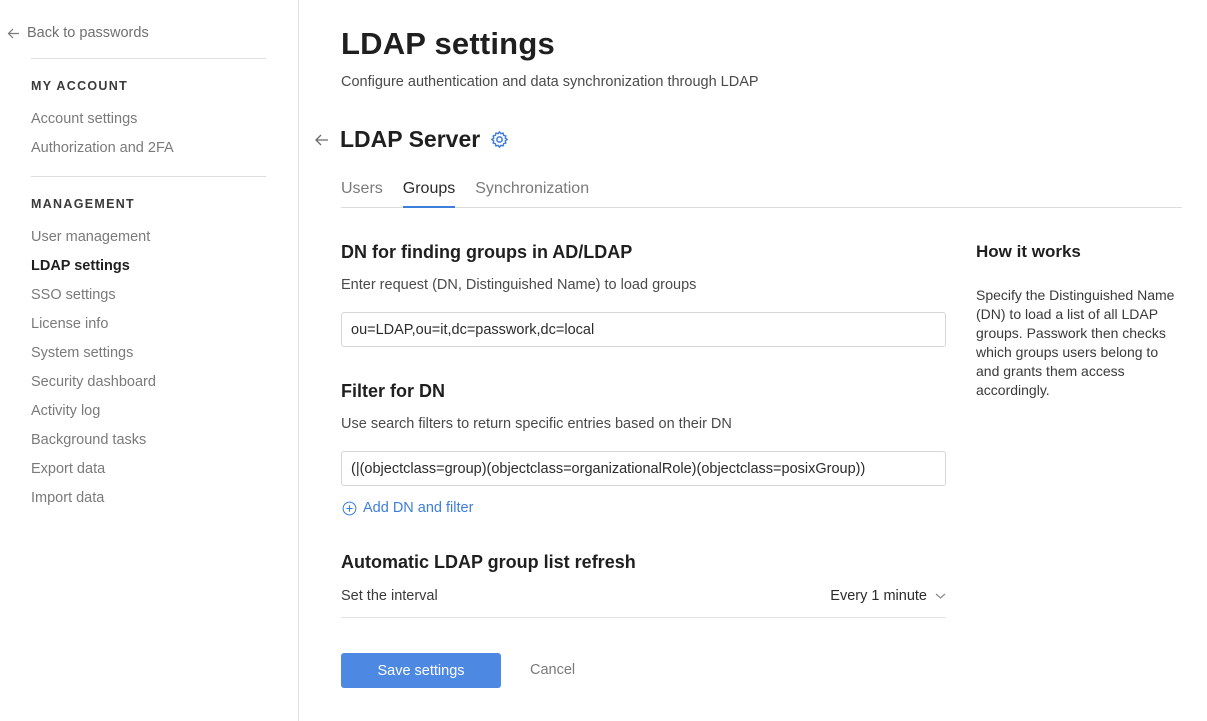 Image resolution: width=1207 pixels, height=721 pixels. Describe the element at coordinates (878, 596) in the screenshot. I see `interval-value: Every 1 minute` at that location.